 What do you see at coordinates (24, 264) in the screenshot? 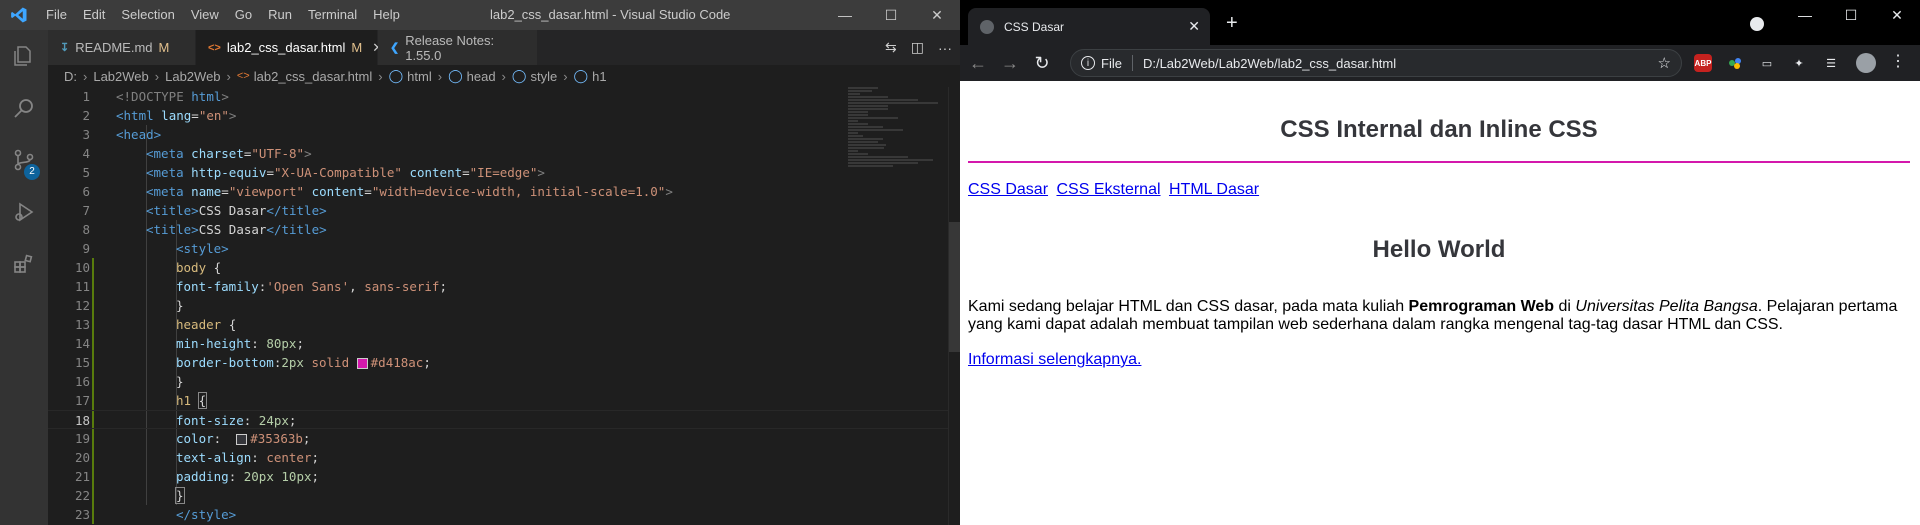
I see `extensions-icon` at bounding box center [24, 264].